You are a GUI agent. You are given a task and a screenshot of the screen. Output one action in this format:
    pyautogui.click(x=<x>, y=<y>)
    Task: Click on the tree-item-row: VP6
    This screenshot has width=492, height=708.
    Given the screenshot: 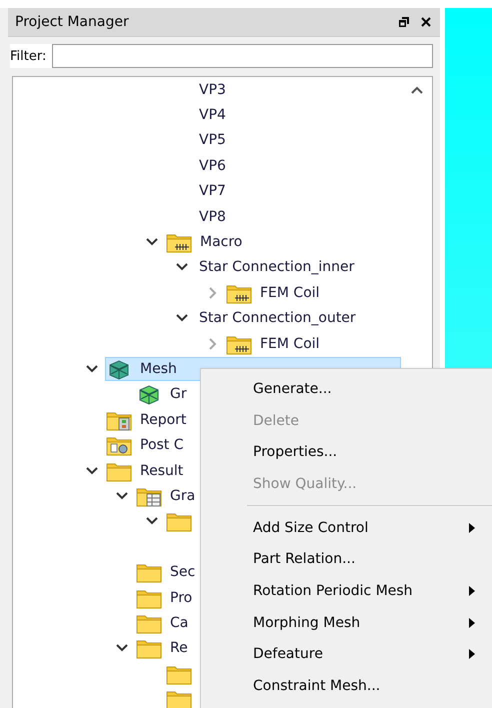 What is the action you would take?
    pyautogui.click(x=216, y=166)
    